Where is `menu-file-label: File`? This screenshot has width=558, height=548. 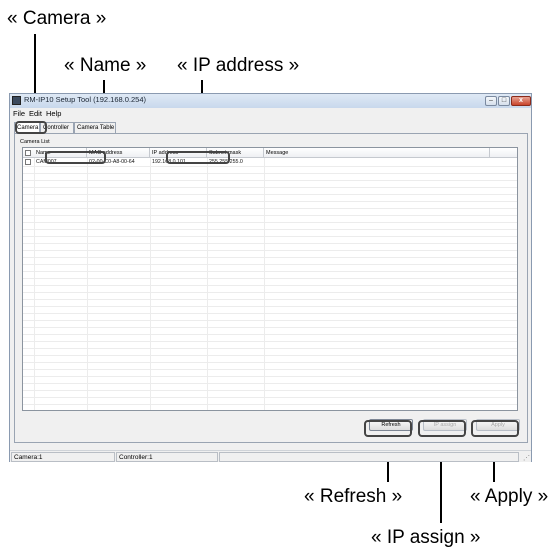
menu-file-label: File is located at coordinates (19, 113).